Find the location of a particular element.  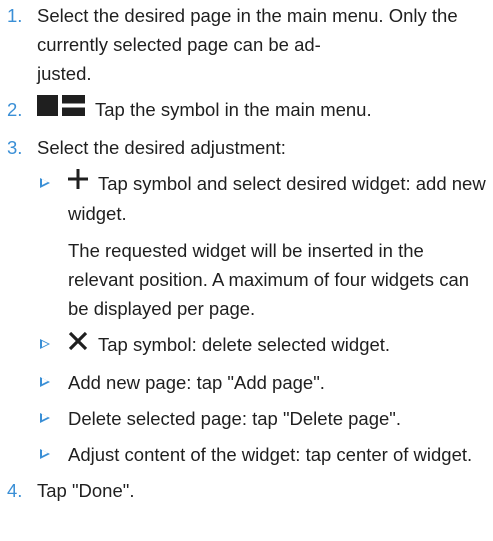

step-text: Tap the symbol in the main menu. is located at coordinates (233, 109).